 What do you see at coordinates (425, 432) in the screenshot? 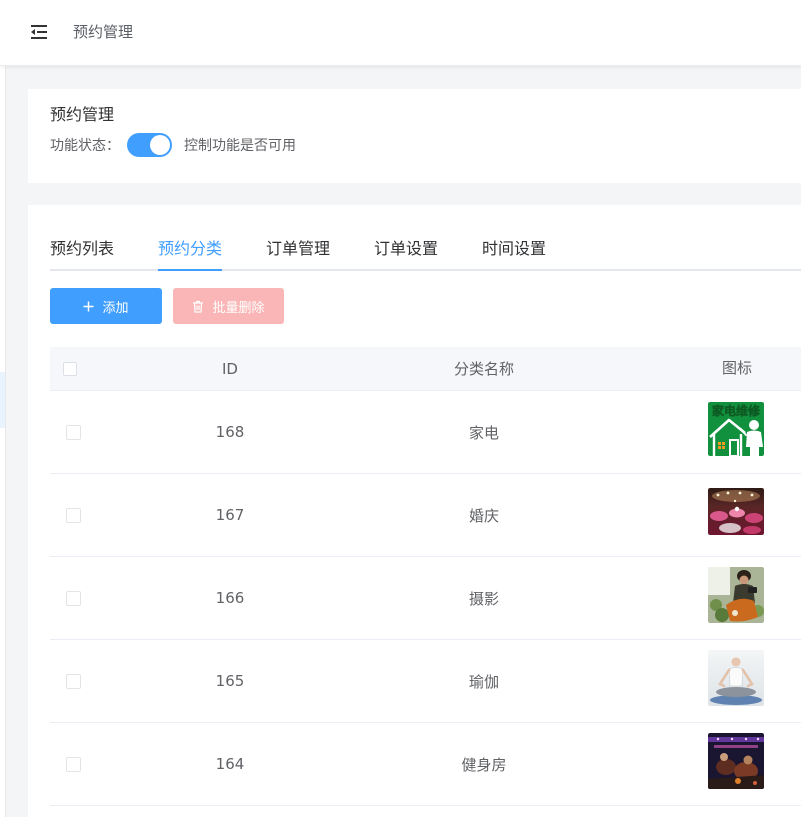
I see `table-row: 168 家电 家电维修` at bounding box center [425, 432].